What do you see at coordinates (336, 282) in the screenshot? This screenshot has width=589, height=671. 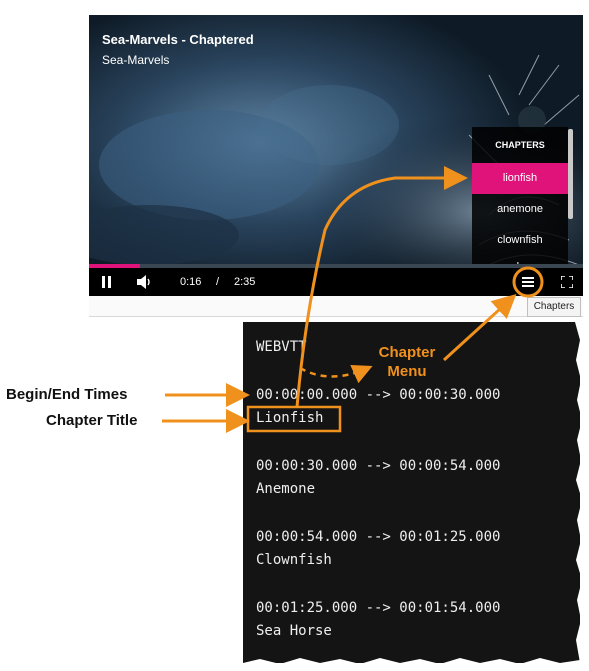 I see `control-bar: 0:16 / 2:35` at bounding box center [336, 282].